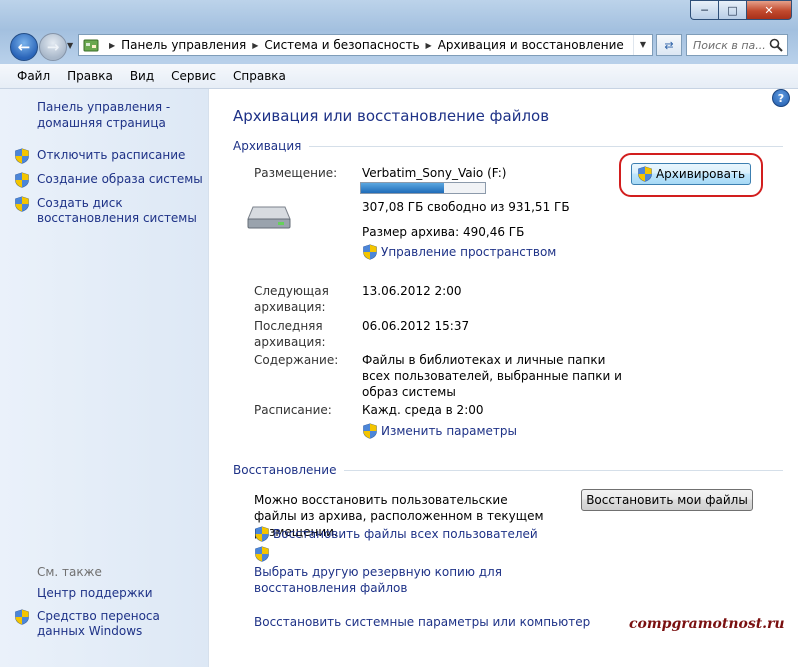 This screenshot has height=667, width=798. I want to click on forward-button: →, so click(53, 47).